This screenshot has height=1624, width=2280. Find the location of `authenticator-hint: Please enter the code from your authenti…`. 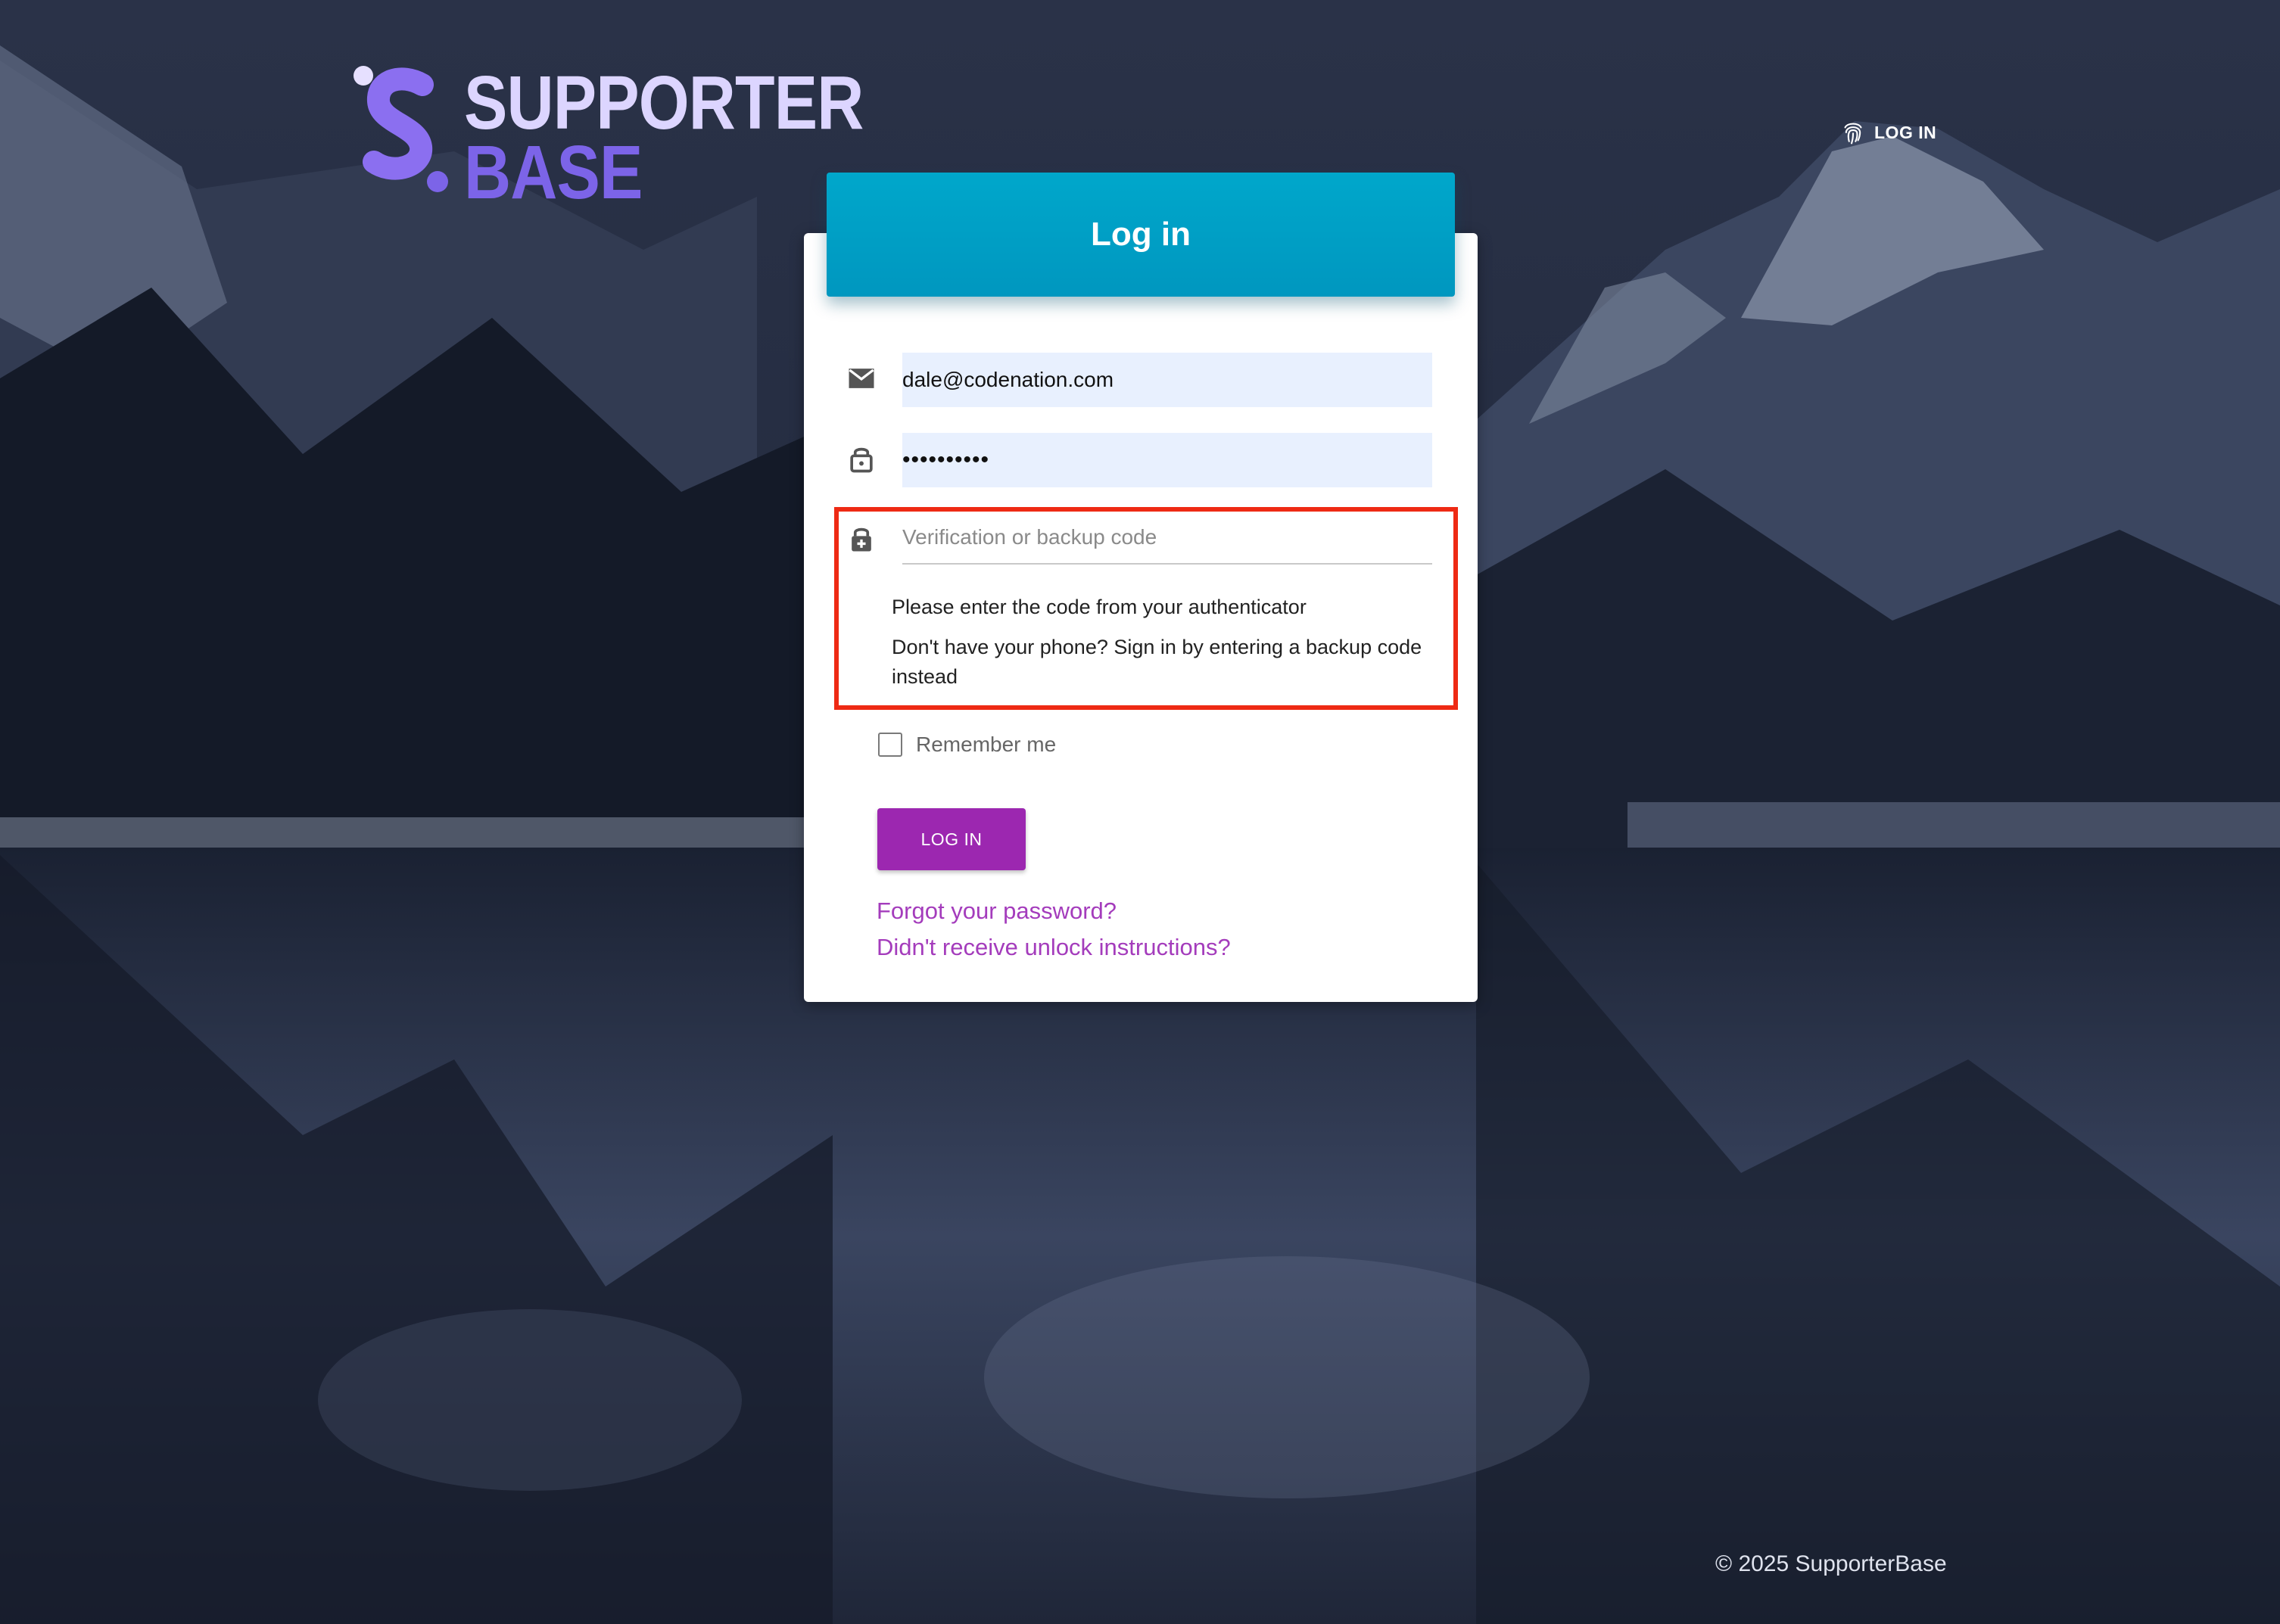

authenticator-hint: Please enter the code from your authenti… is located at coordinates (1099, 607).